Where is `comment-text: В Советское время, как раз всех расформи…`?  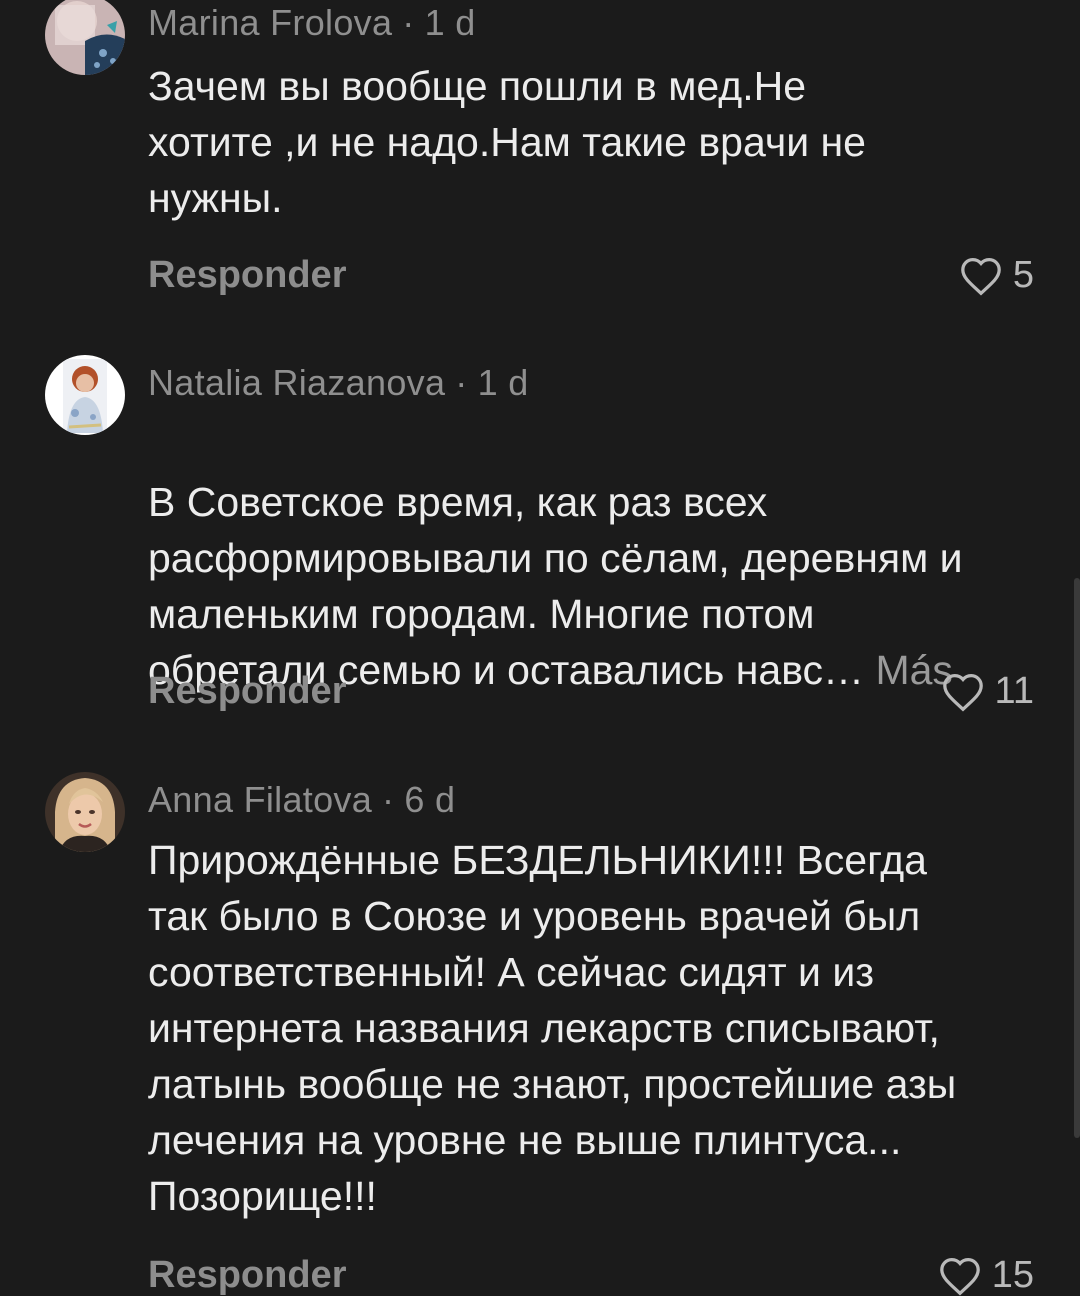
comment-text: В Советское время, как раз всех расформи… is located at coordinates (555, 586).